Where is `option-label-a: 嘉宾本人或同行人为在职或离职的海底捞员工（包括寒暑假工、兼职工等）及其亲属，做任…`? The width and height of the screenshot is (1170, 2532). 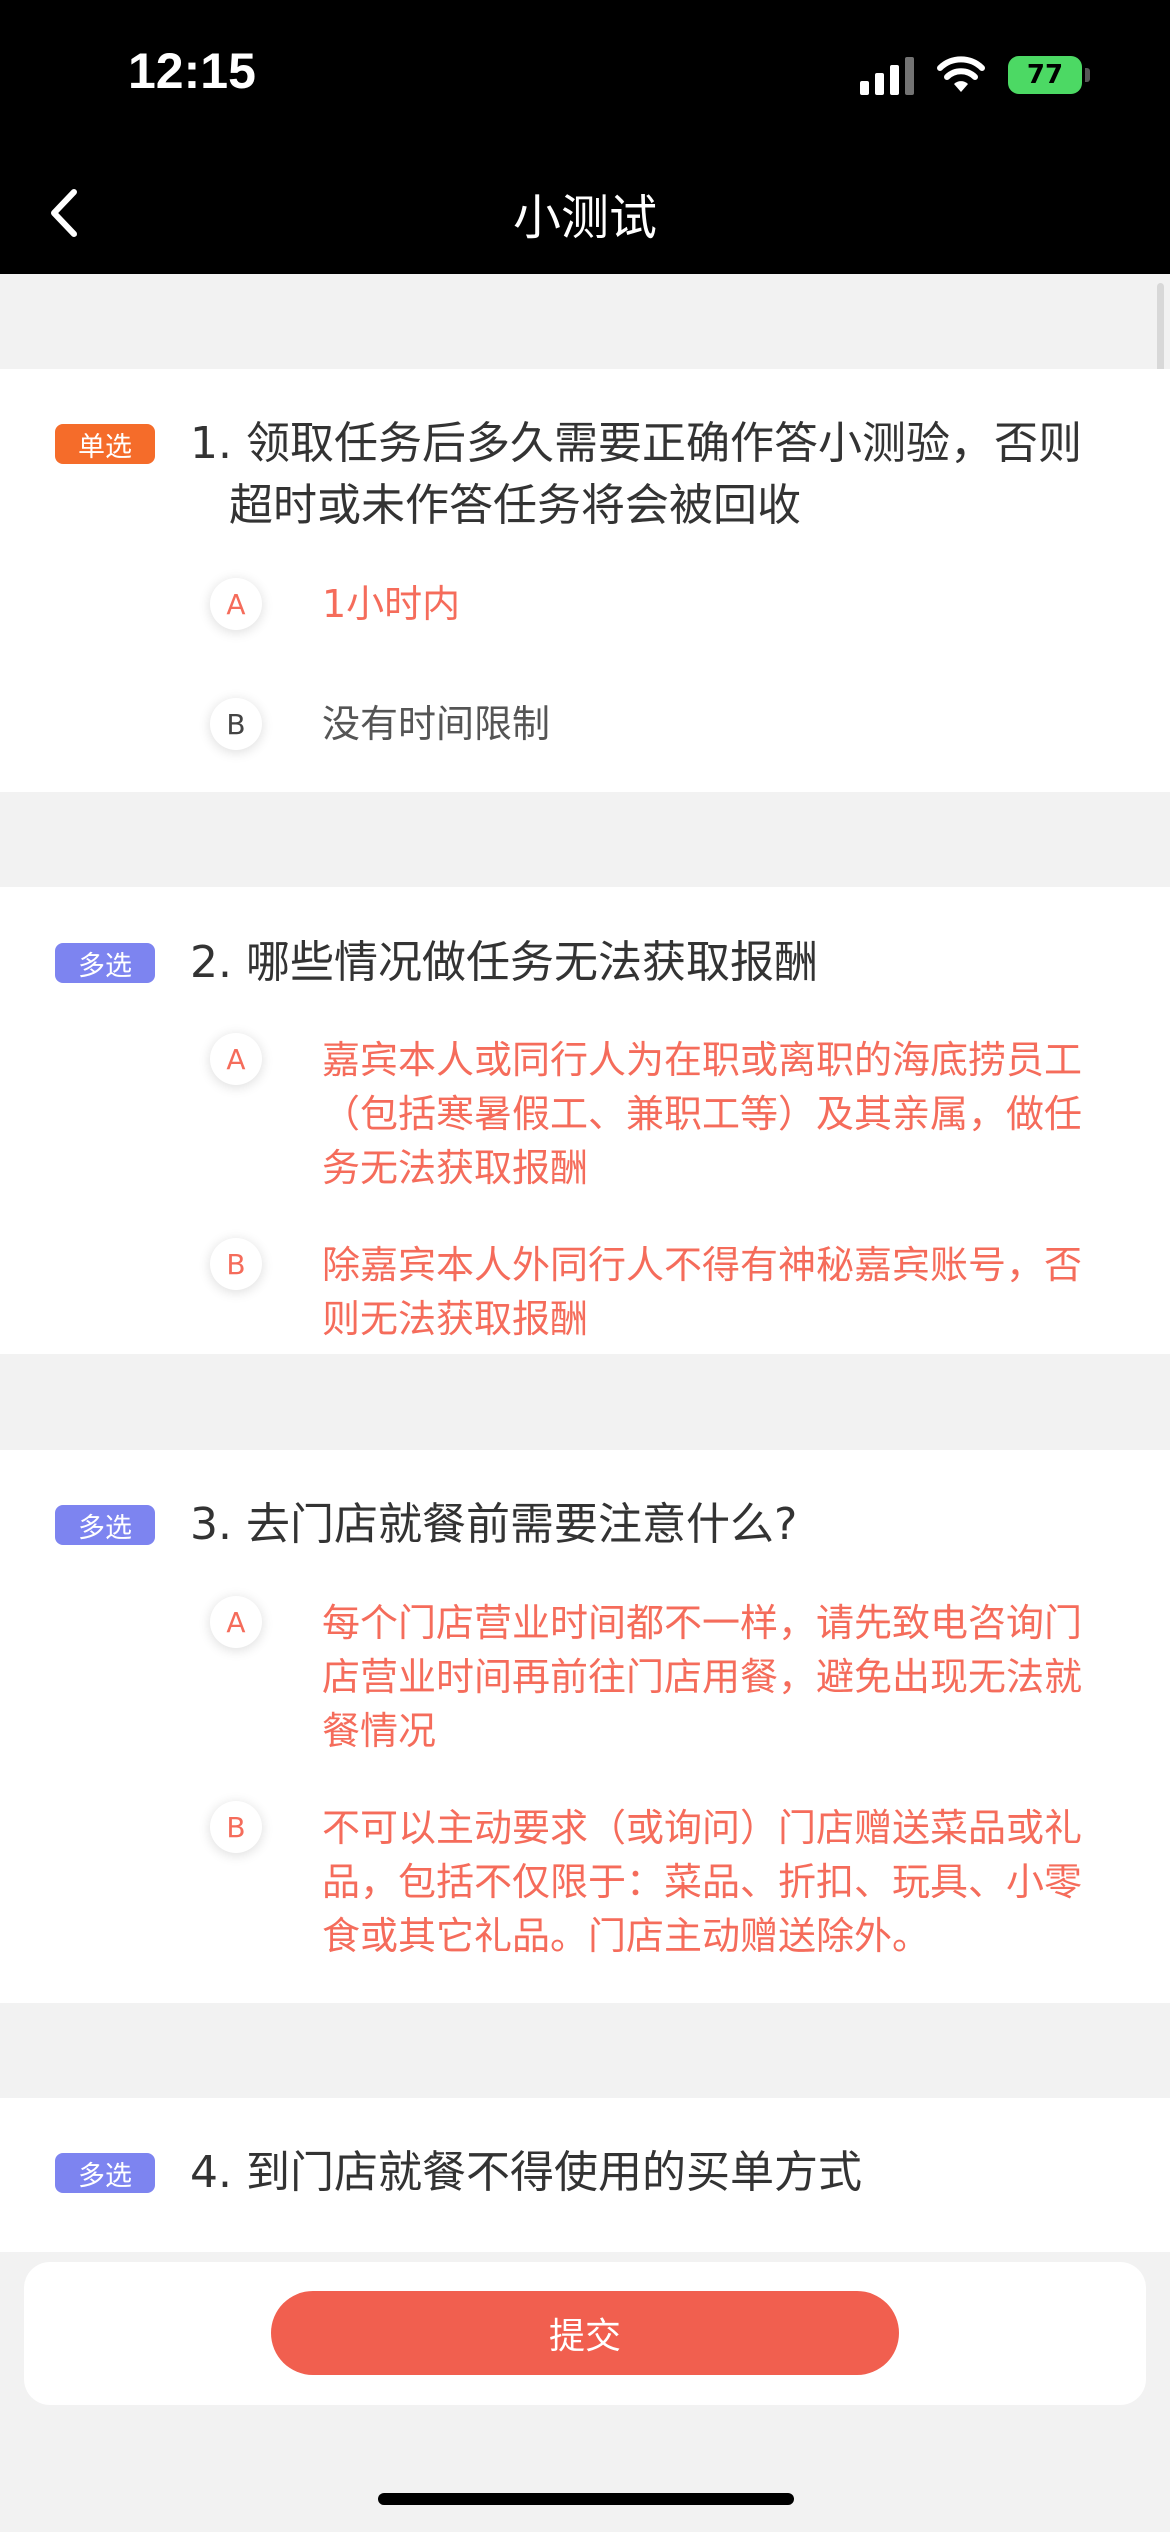
option-label-a: 嘉宾本人或同行人为在职或离职的海底捞员工（包括寒暑假工、兼职工等）及其亲属，做任… is located at coordinates (711, 1114).